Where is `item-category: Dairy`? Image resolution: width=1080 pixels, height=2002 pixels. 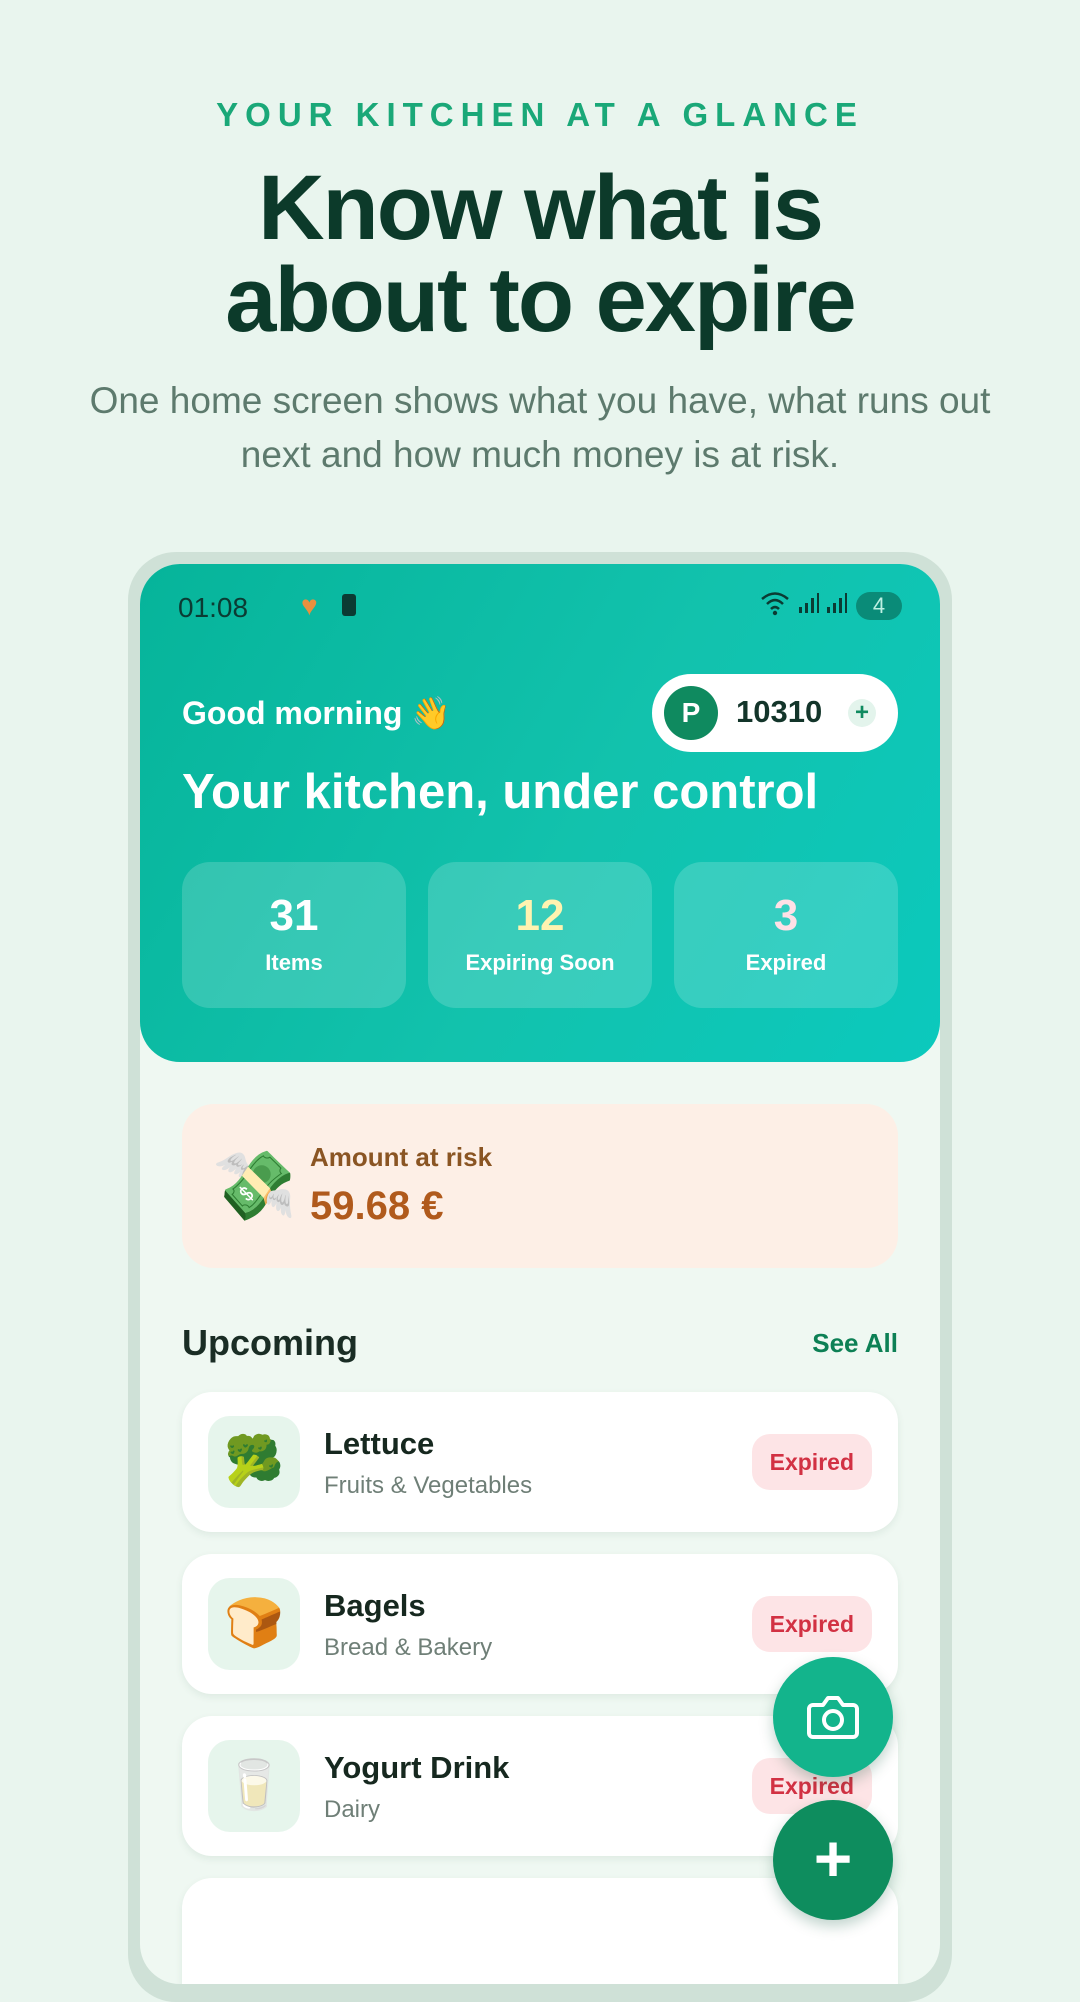
item-category: Dairy is located at coordinates (352, 1809).